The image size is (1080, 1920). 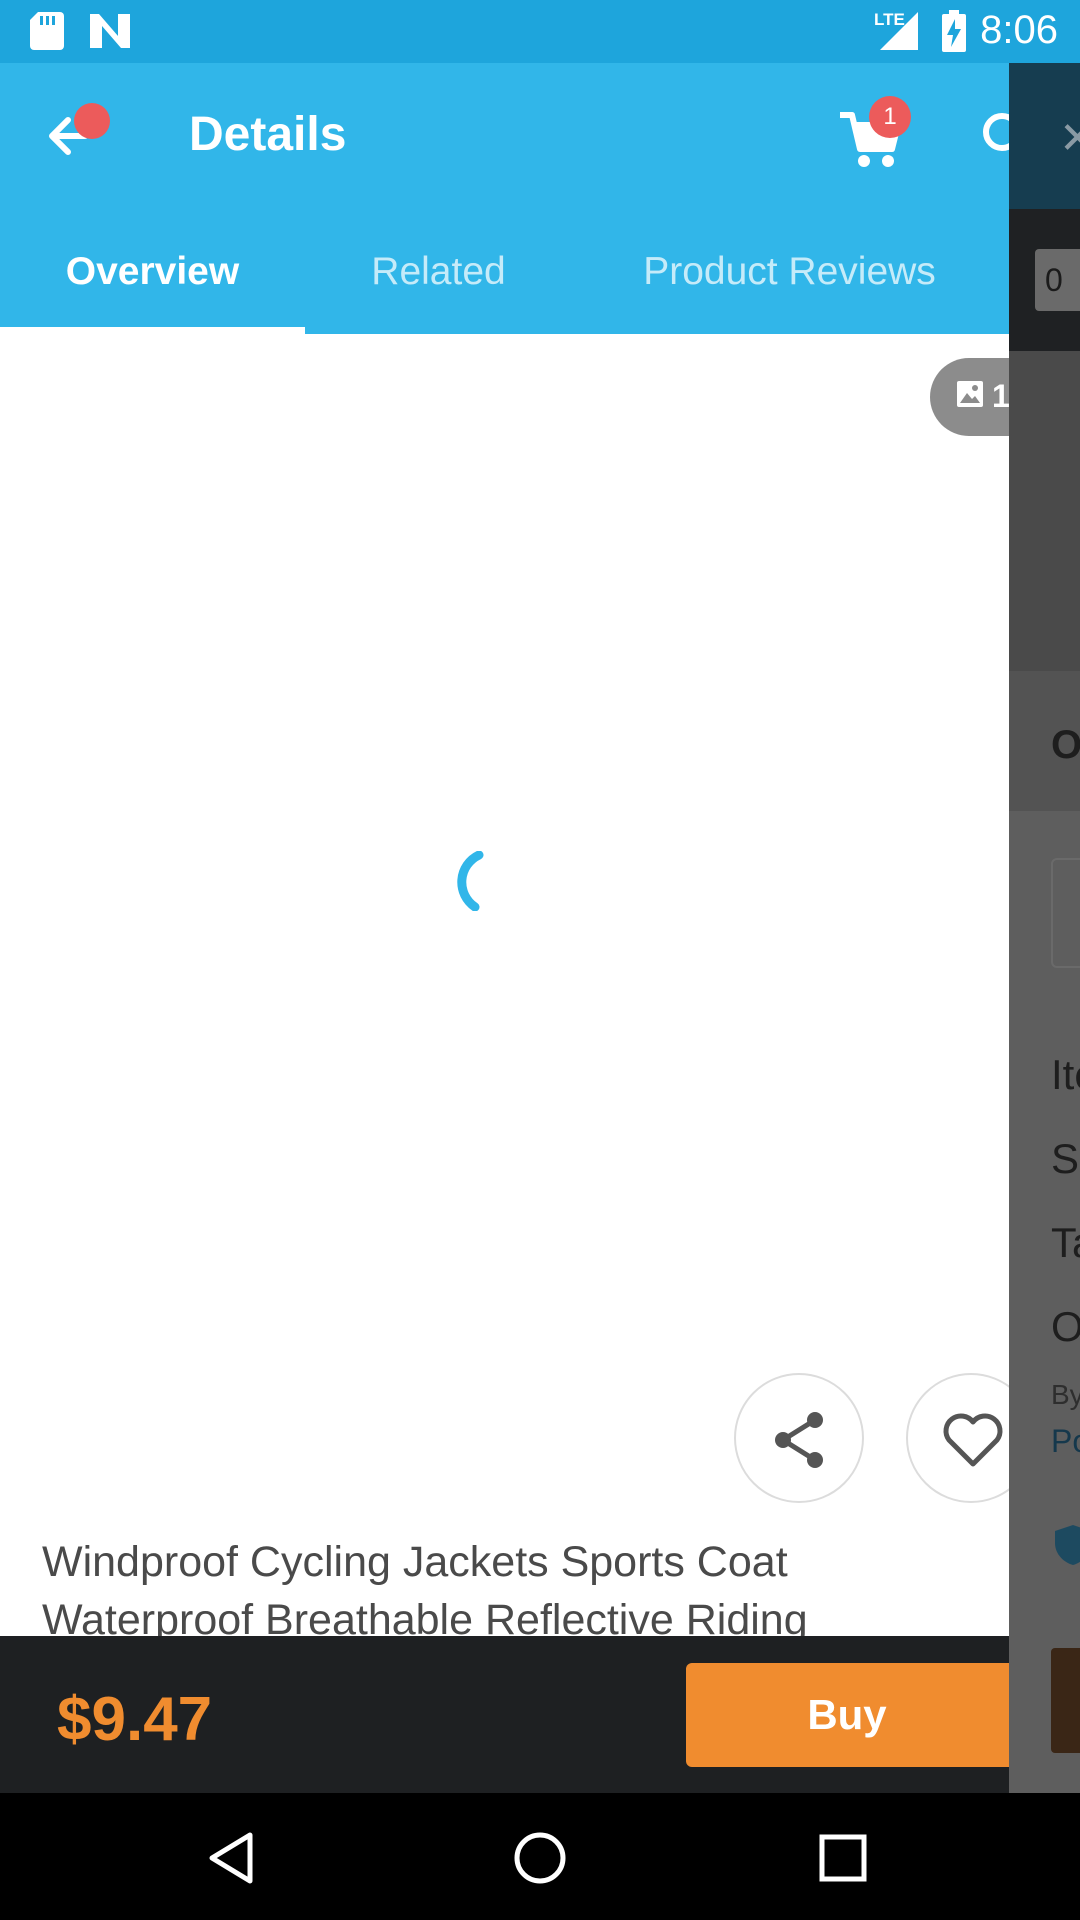 I want to click on drawer-by-label: By, so click(x=1065, y=1394).